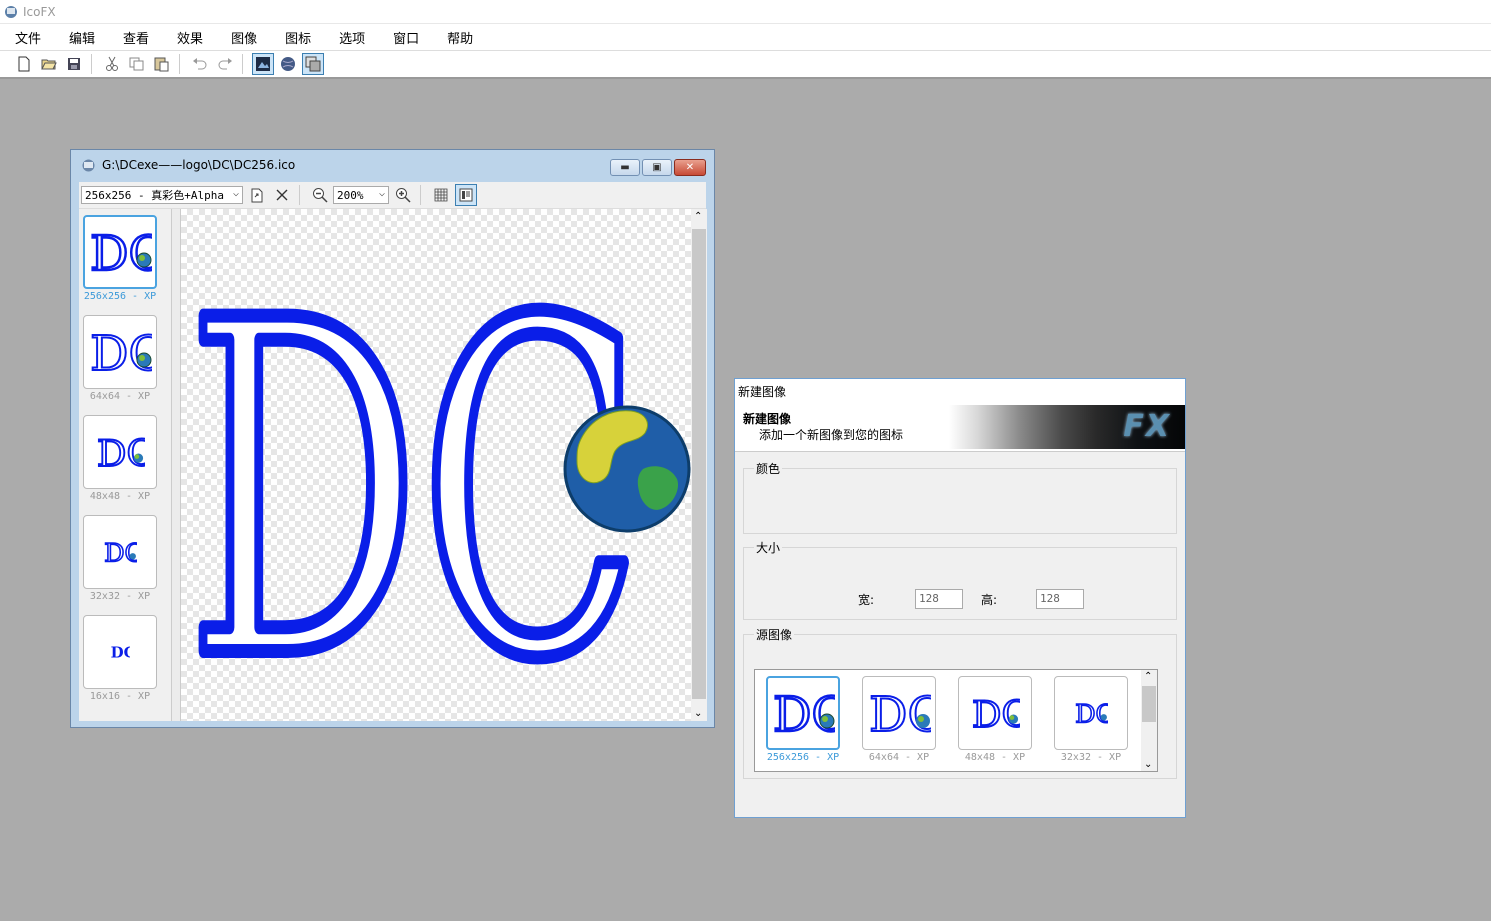 The image size is (1491, 921). I want to click on fx-logo: FX, so click(1147, 426).